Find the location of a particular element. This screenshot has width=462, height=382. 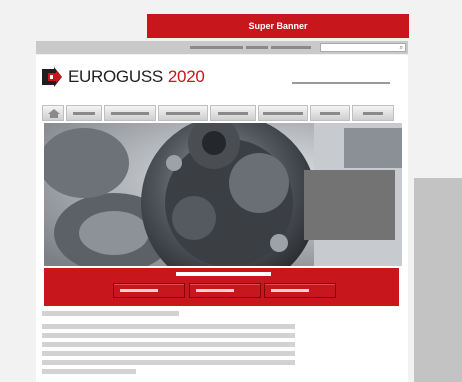

search-icon: ⌕ is located at coordinates (401, 48).